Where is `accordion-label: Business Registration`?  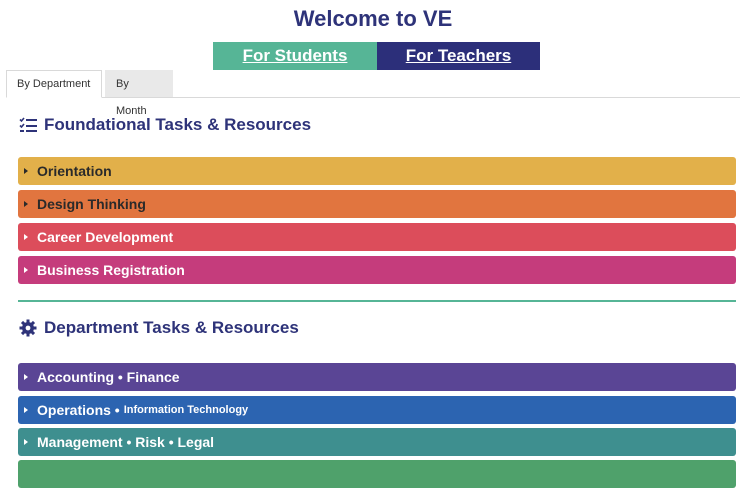
accordion-label: Business Registration is located at coordinates (111, 270).